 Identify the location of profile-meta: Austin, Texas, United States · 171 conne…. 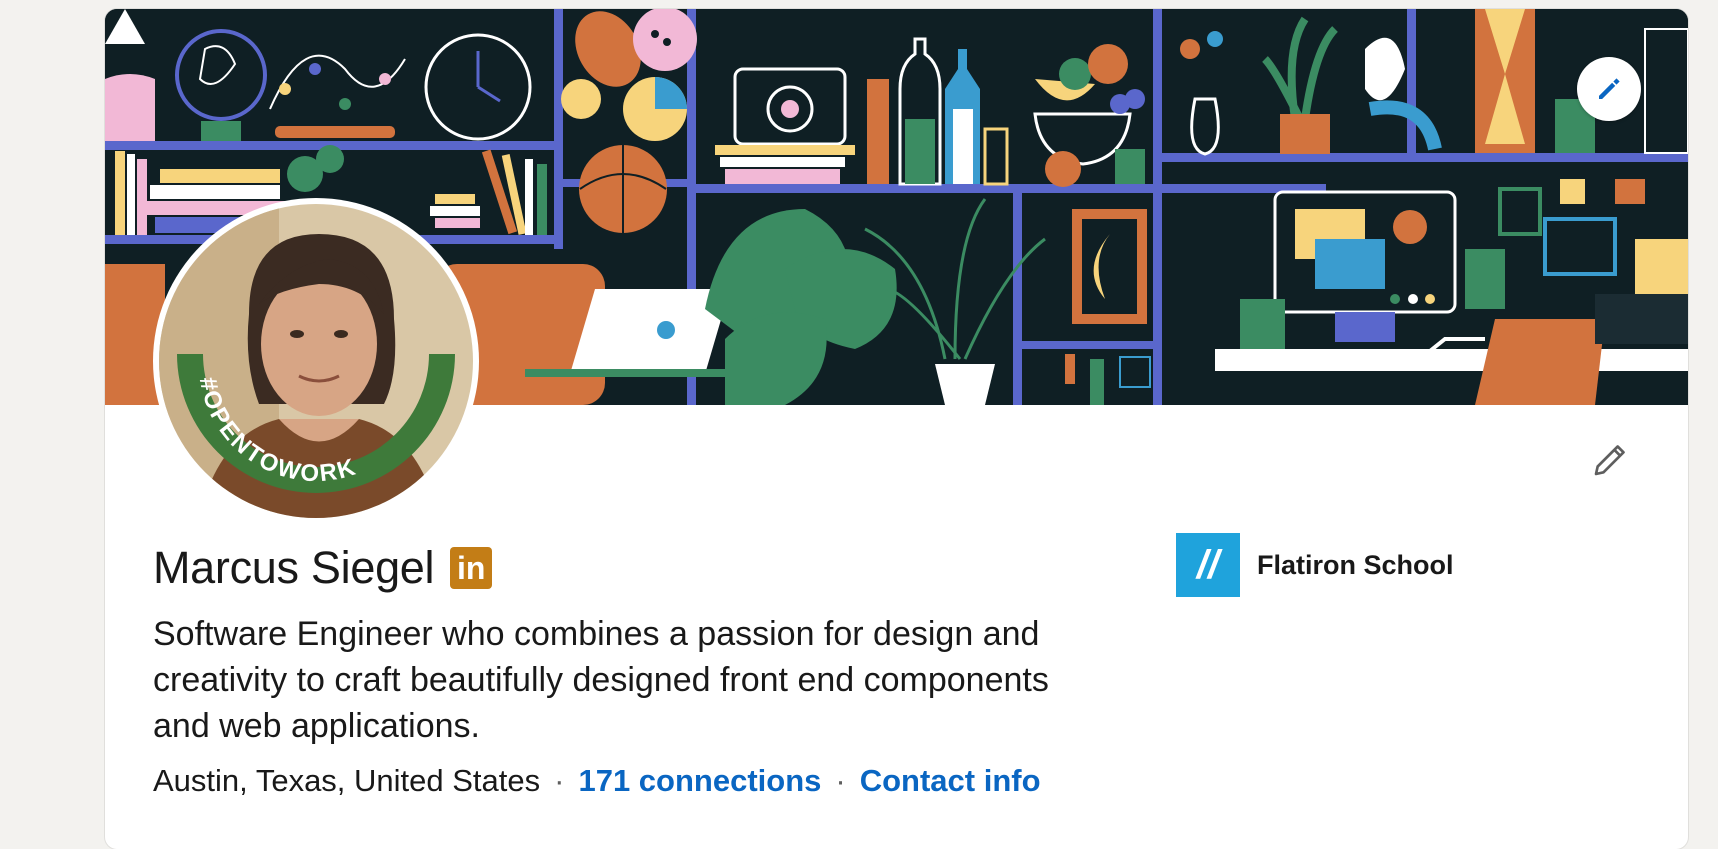
(597, 781).